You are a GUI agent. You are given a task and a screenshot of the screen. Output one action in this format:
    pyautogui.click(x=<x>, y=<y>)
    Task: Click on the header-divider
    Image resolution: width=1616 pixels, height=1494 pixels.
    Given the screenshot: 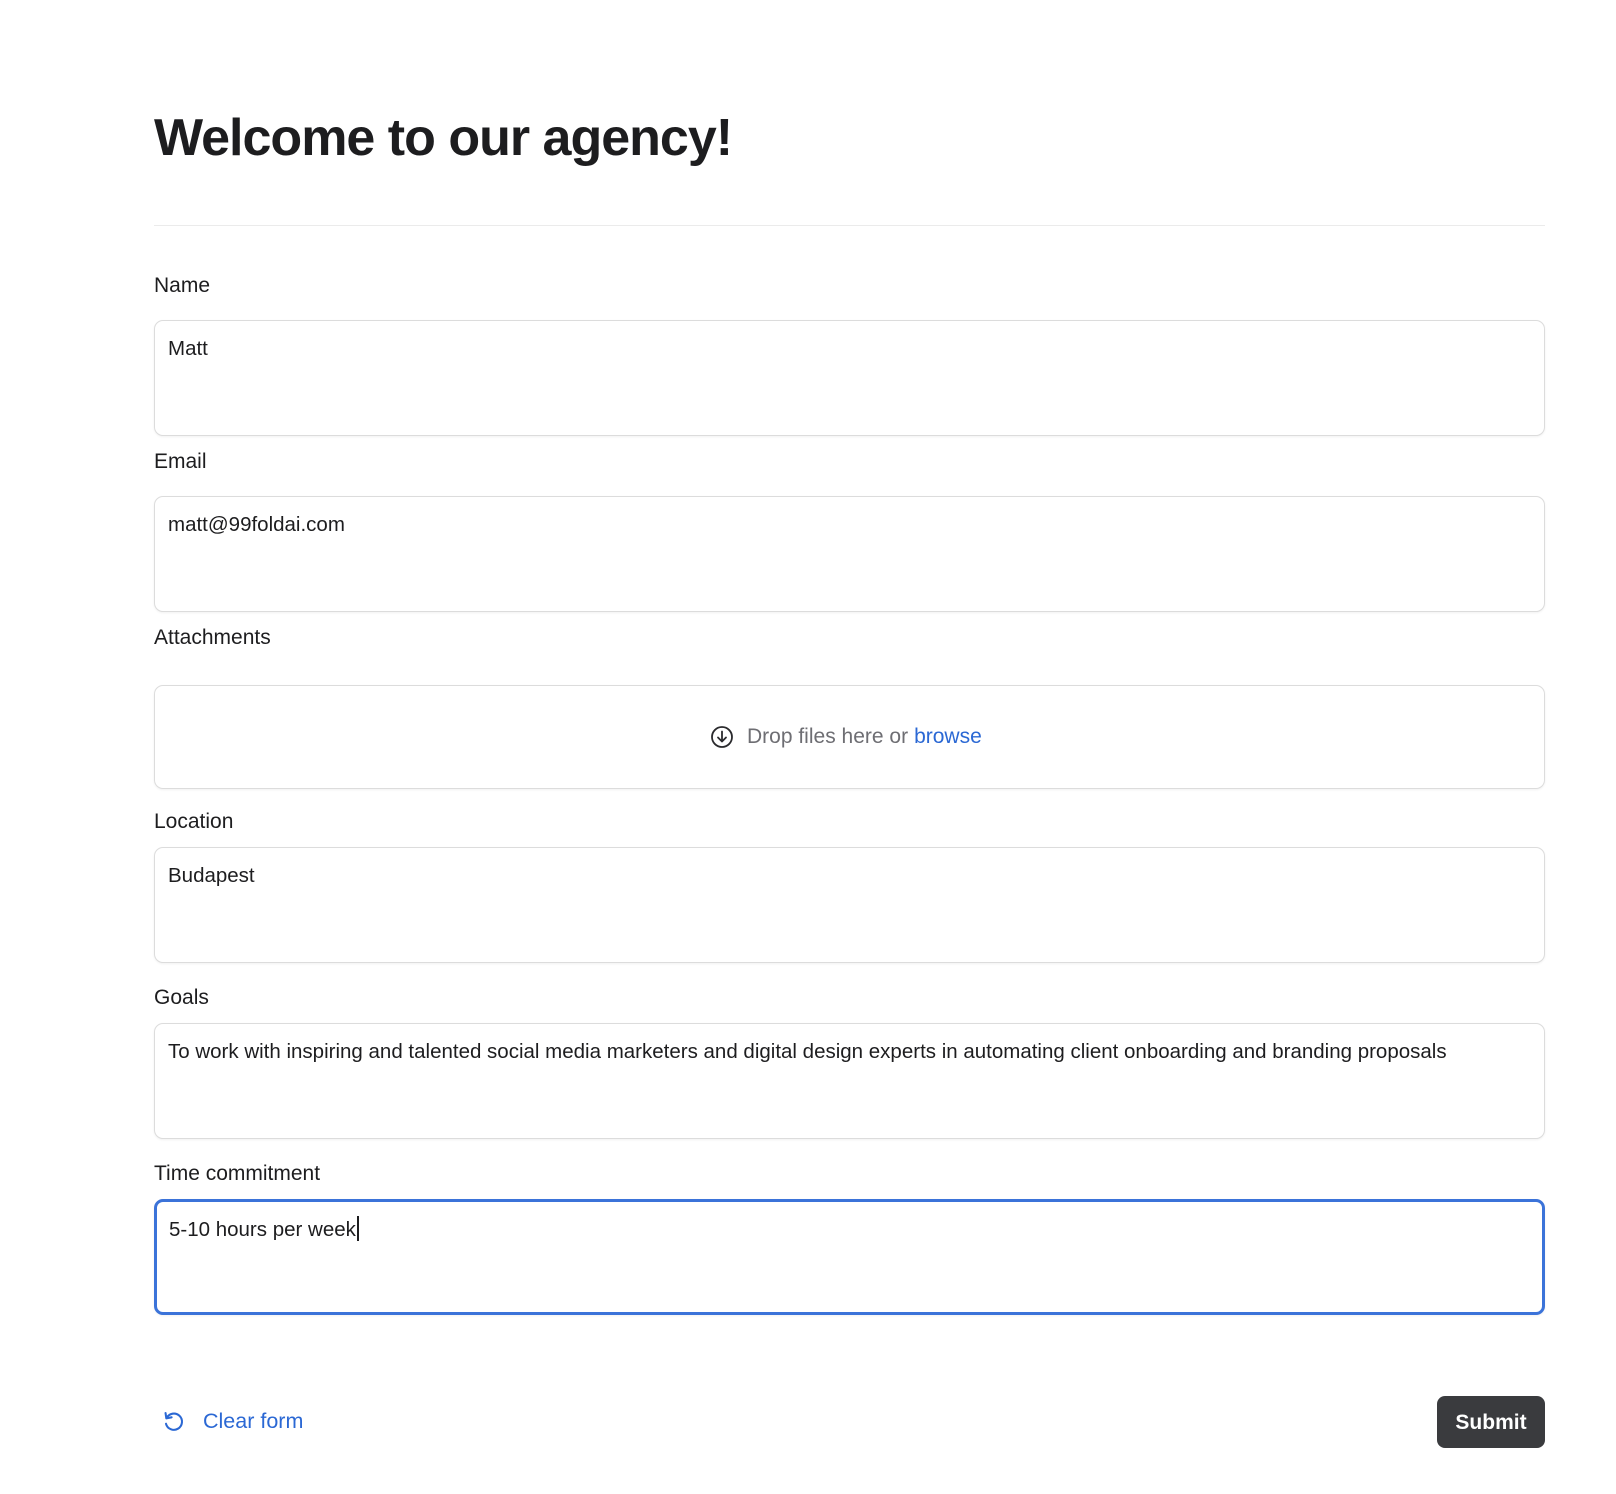 What is the action you would take?
    pyautogui.click(x=849, y=225)
    